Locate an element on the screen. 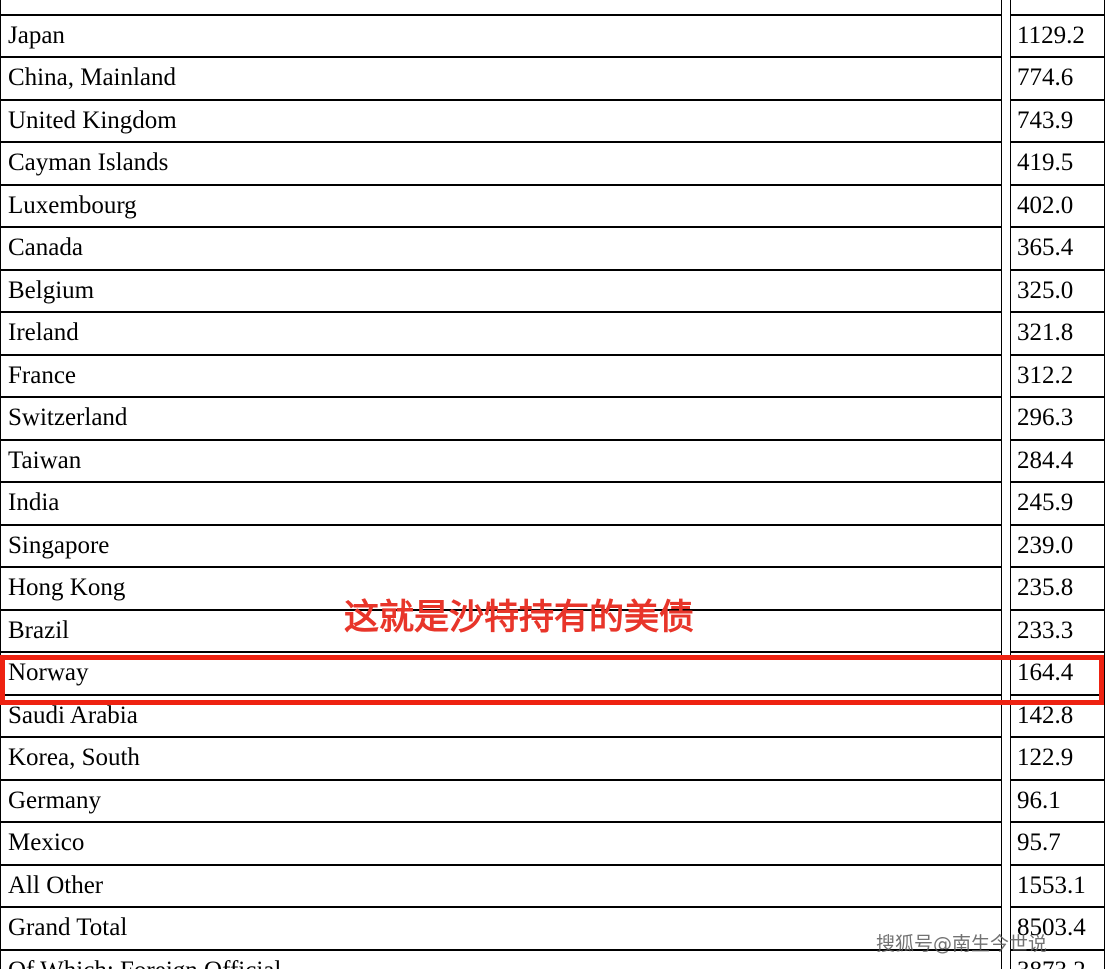  country-cell: Taiwan is located at coordinates (501, 460).